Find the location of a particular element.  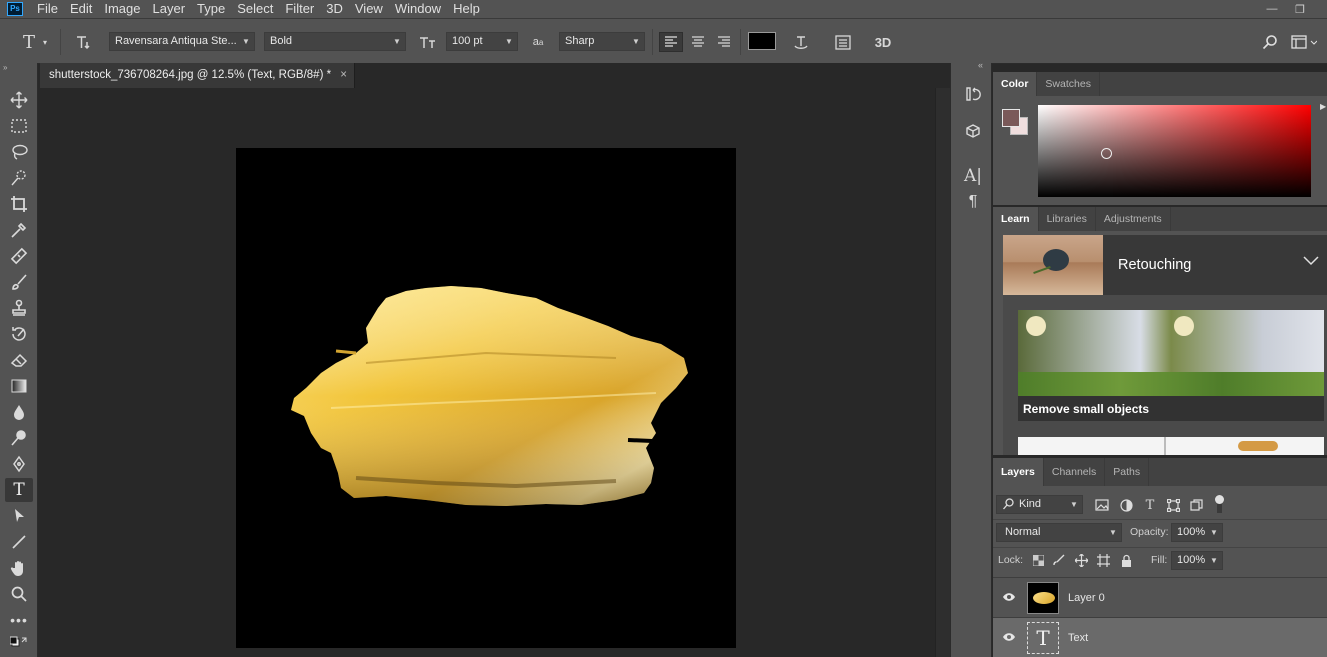

filter-shape-icon is located at coordinates (1173, 505).